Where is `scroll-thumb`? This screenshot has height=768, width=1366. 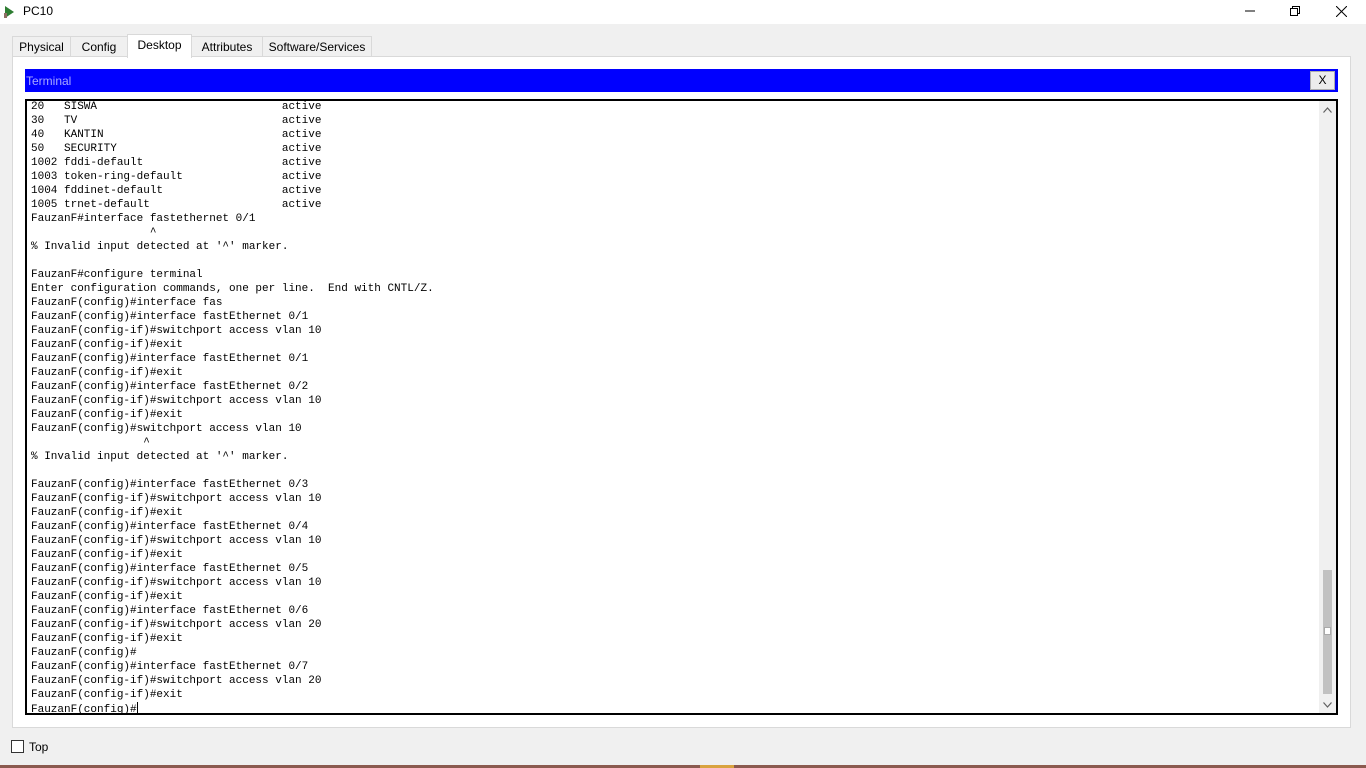
scroll-thumb is located at coordinates (1327, 632).